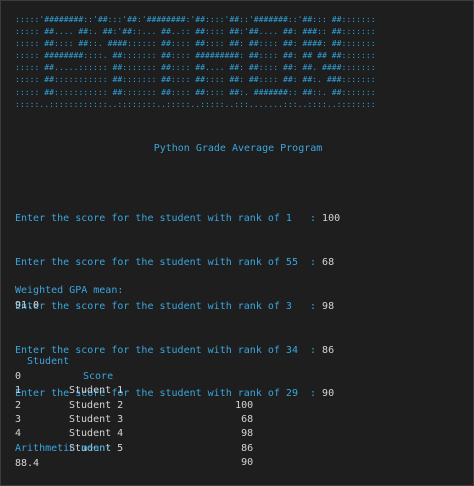  I want to click on arithmetic-mean-label: Arithmetic mean:, so click(63, 448).